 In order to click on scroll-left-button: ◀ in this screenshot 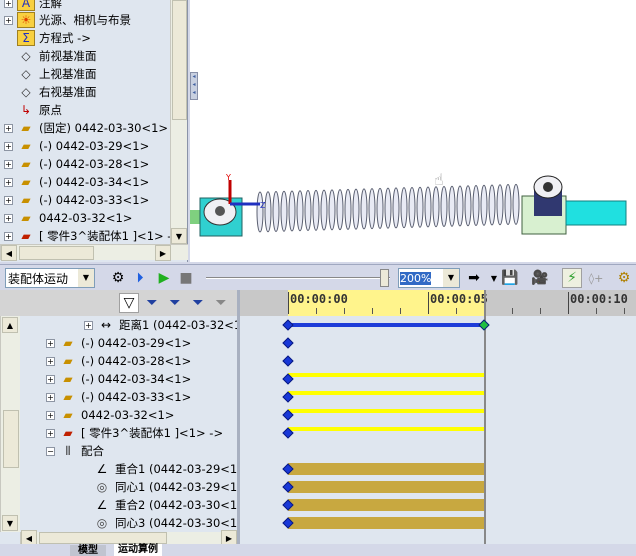, I will do `click(9, 253)`.